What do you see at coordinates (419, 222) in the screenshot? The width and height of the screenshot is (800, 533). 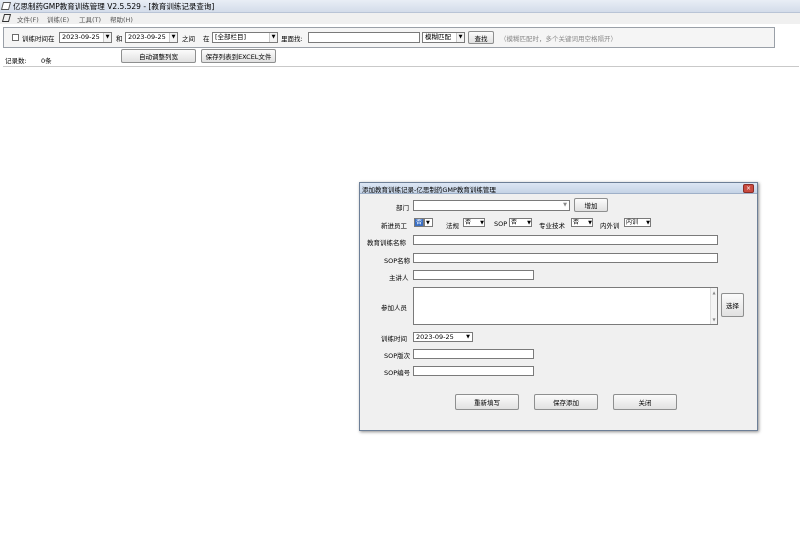 I see `new-employee-select: 否` at bounding box center [419, 222].